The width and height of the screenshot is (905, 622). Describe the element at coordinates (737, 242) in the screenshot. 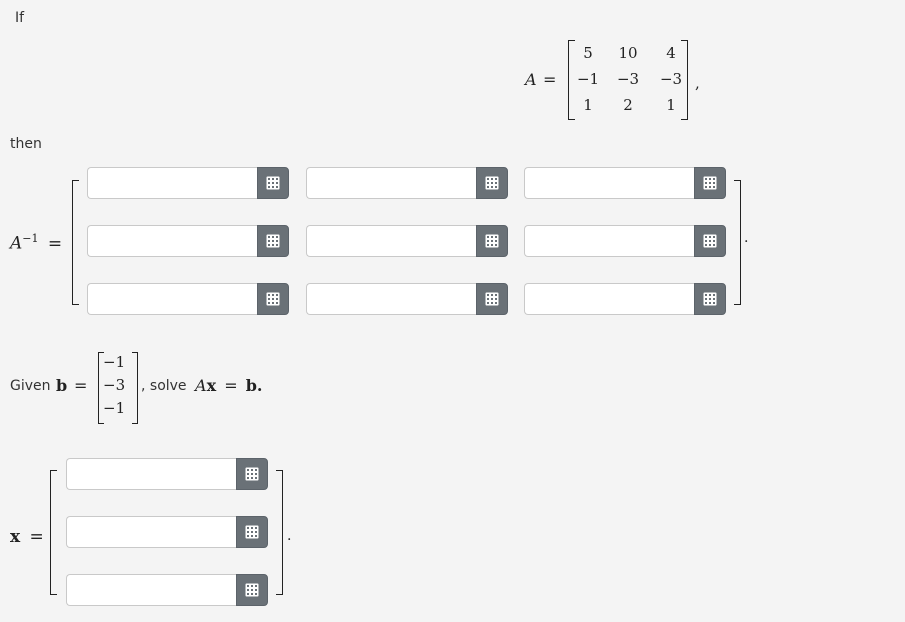

I see `inverse-right-bracket` at that location.